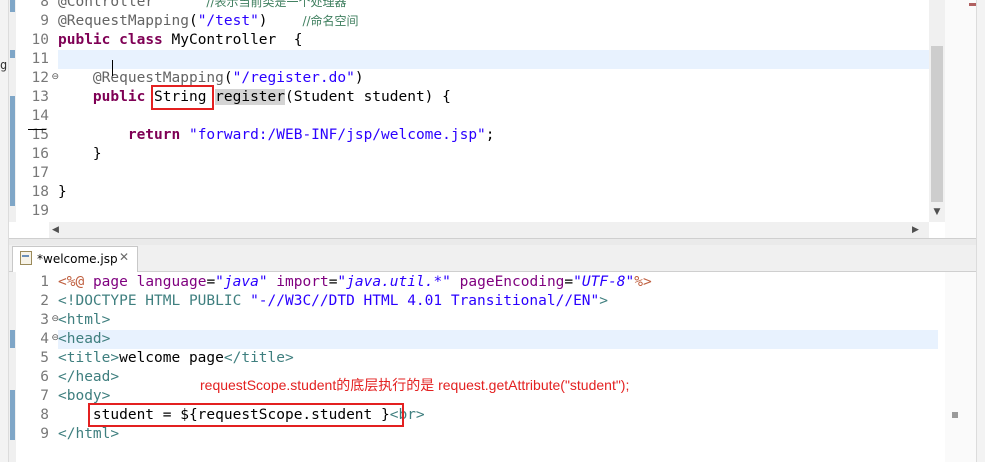 This screenshot has height=462, width=985. What do you see at coordinates (228, 21) in the screenshot?
I see `code-token: "/test"` at bounding box center [228, 21].